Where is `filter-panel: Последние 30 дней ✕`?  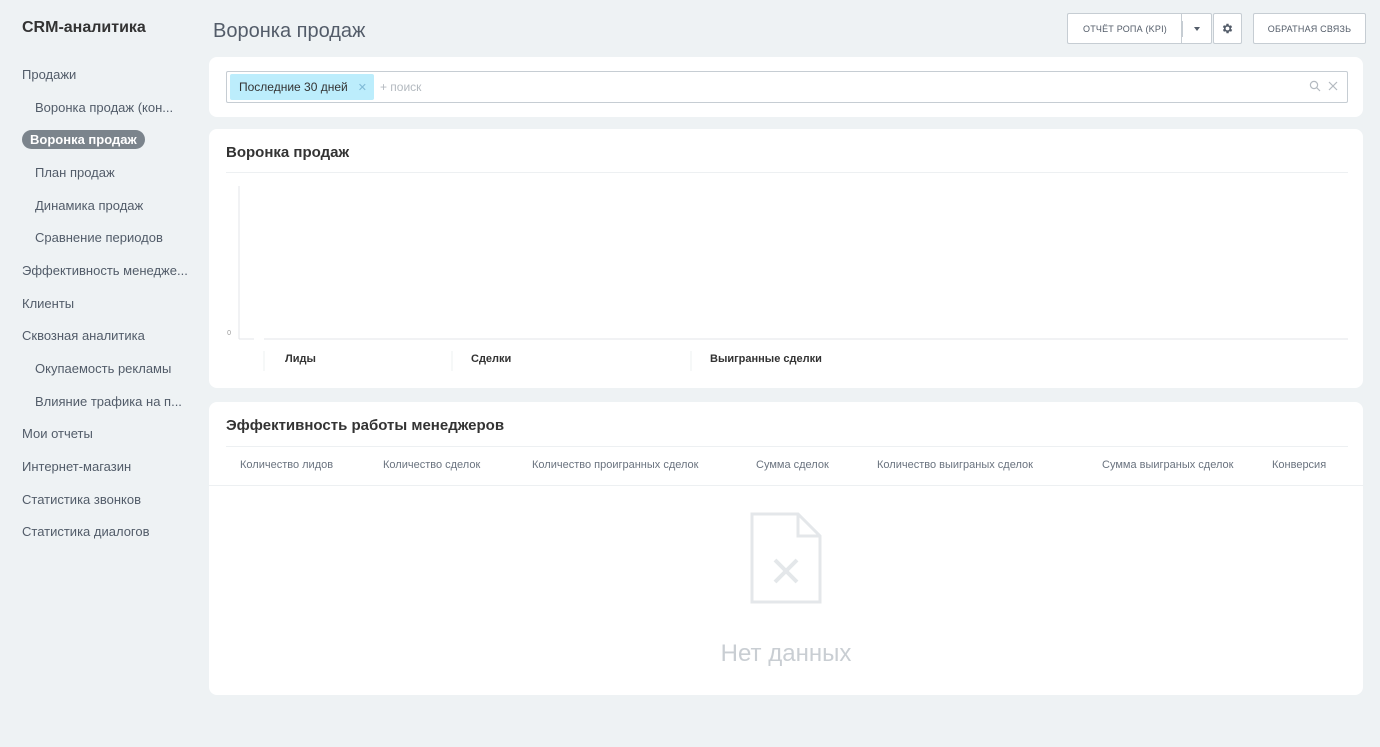 filter-panel: Последние 30 дней ✕ is located at coordinates (786, 87).